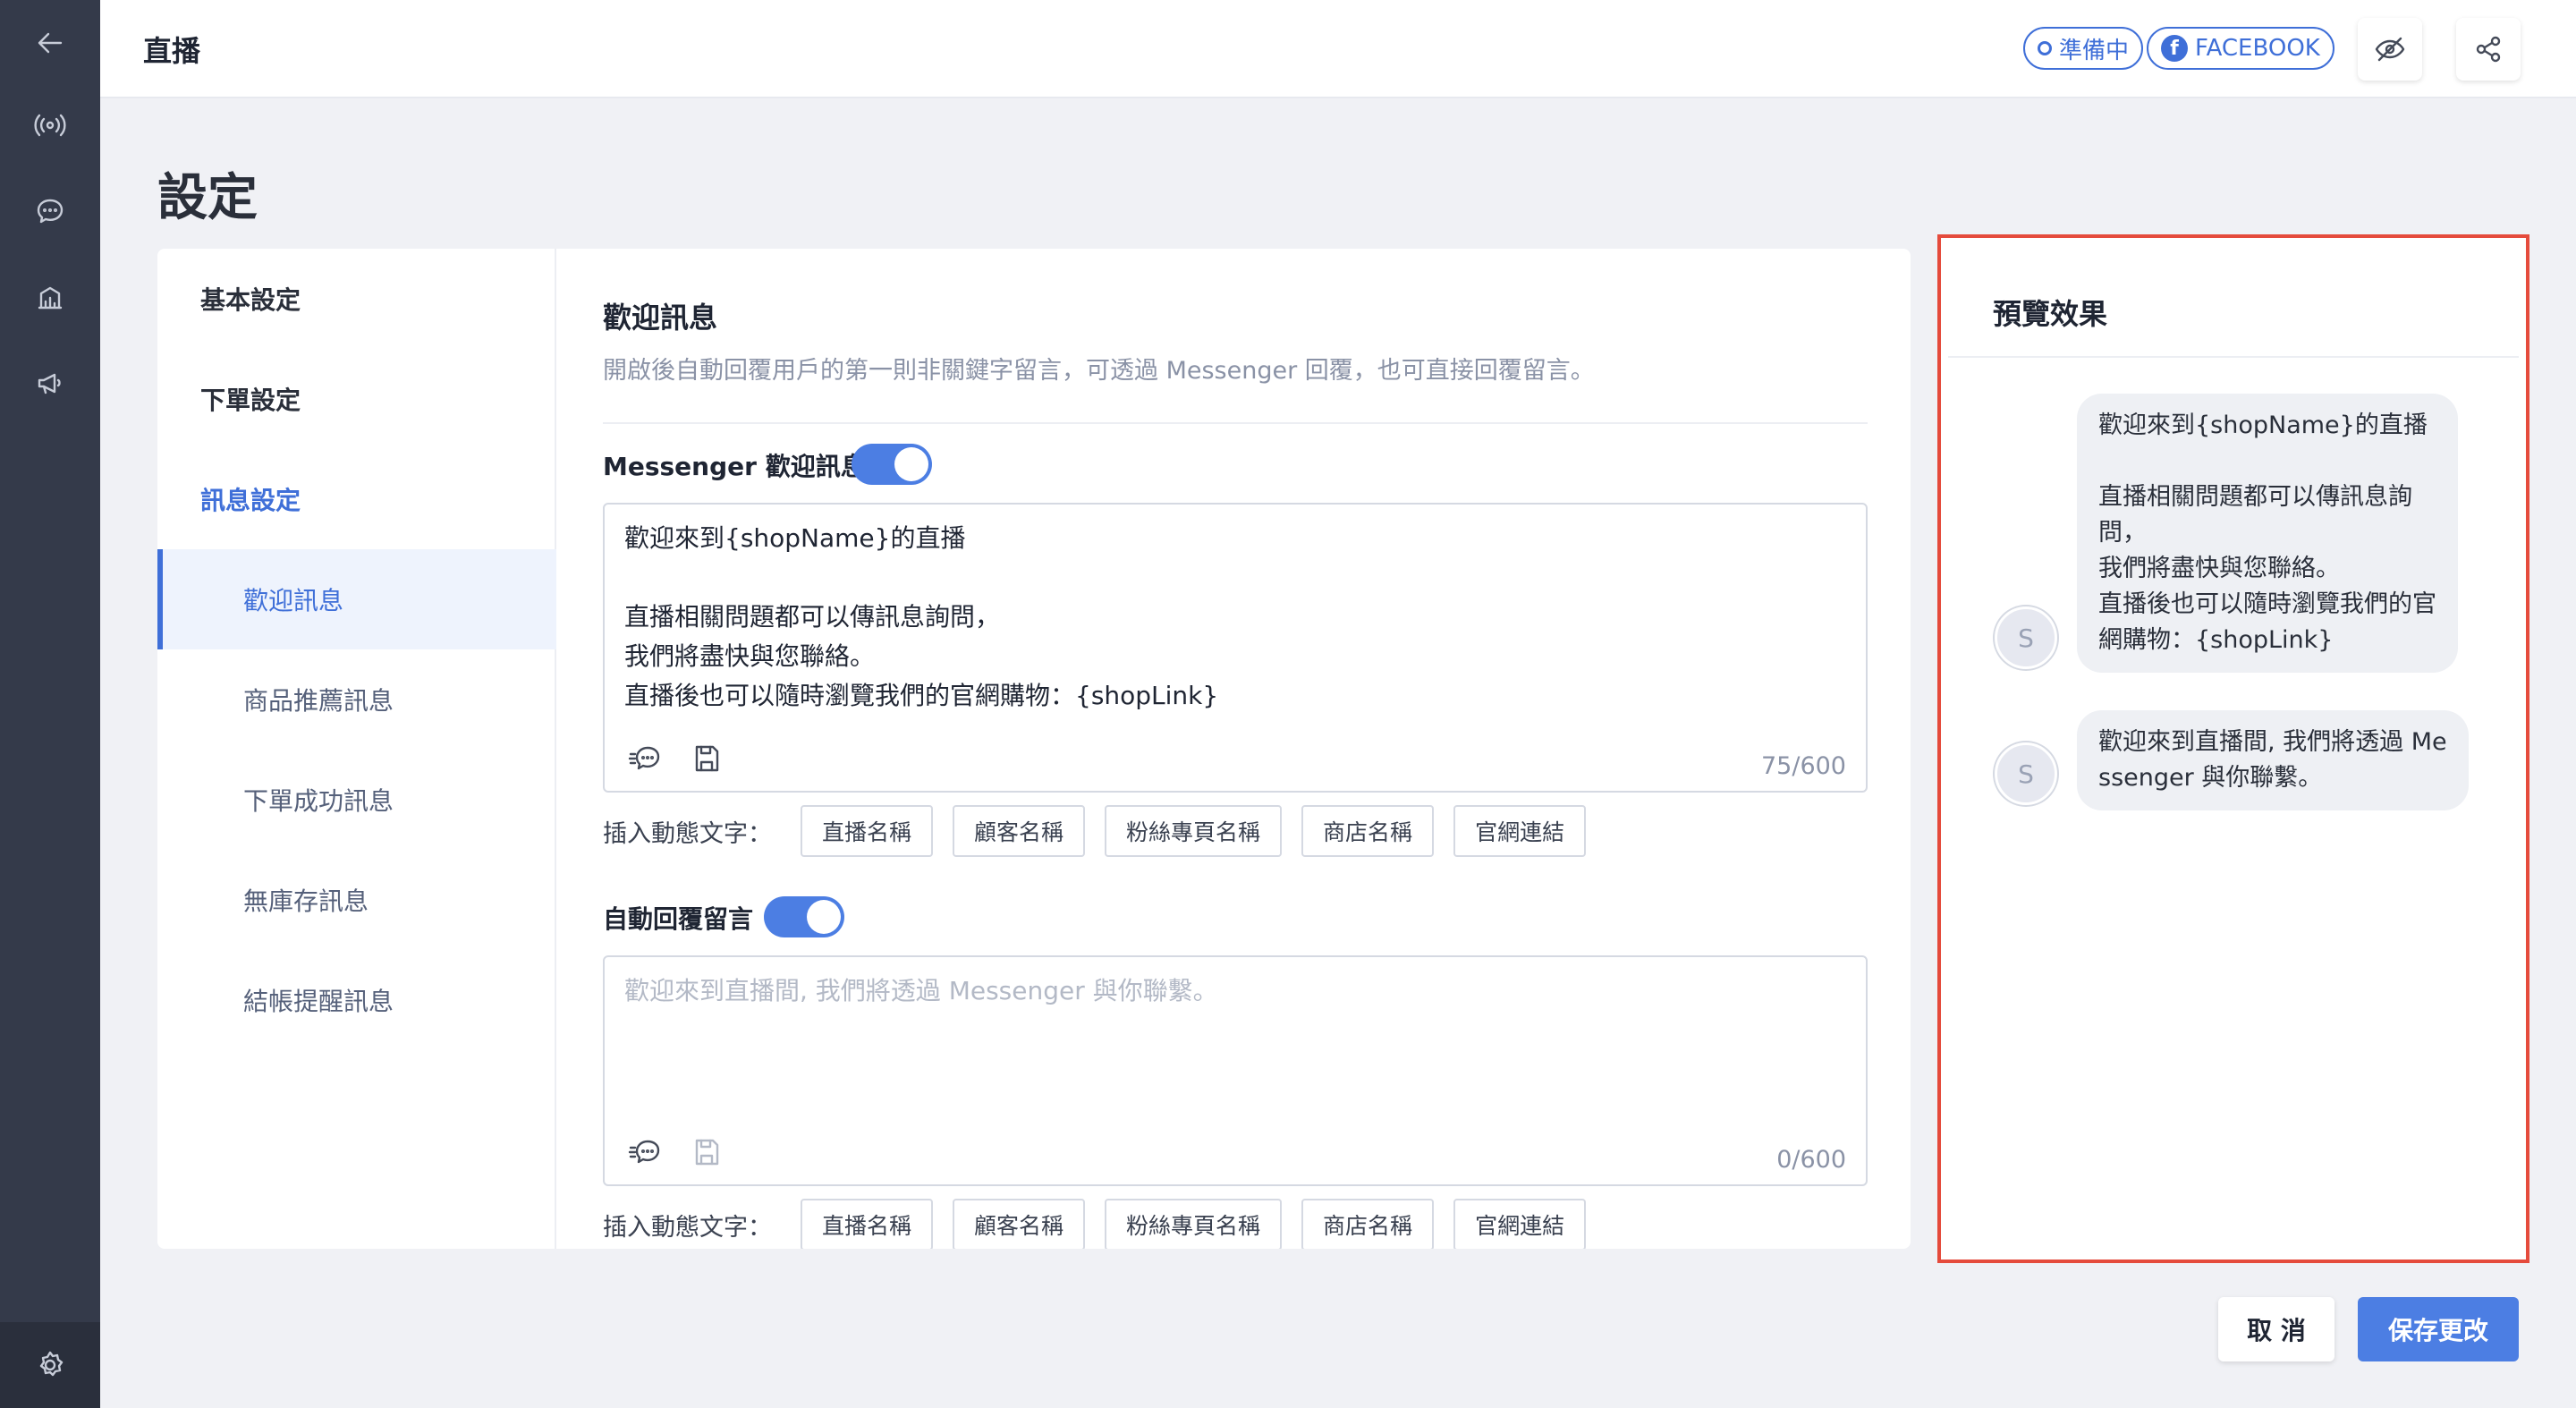 This screenshot has height=1408, width=2576. I want to click on nav-item-message: 訊息設定, so click(356, 499).